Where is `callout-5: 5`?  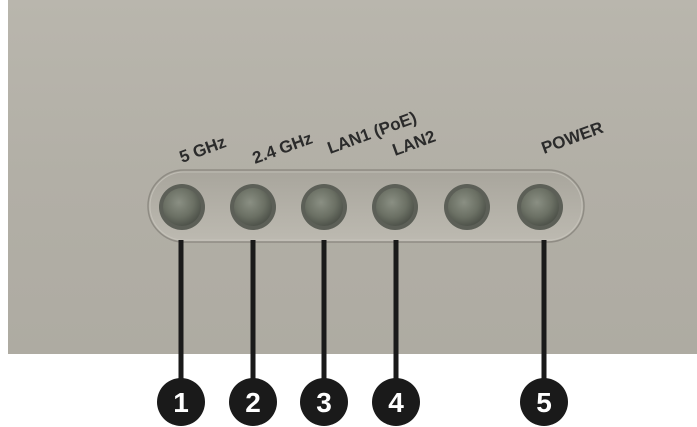
callout-5: 5 is located at coordinates (544, 402).